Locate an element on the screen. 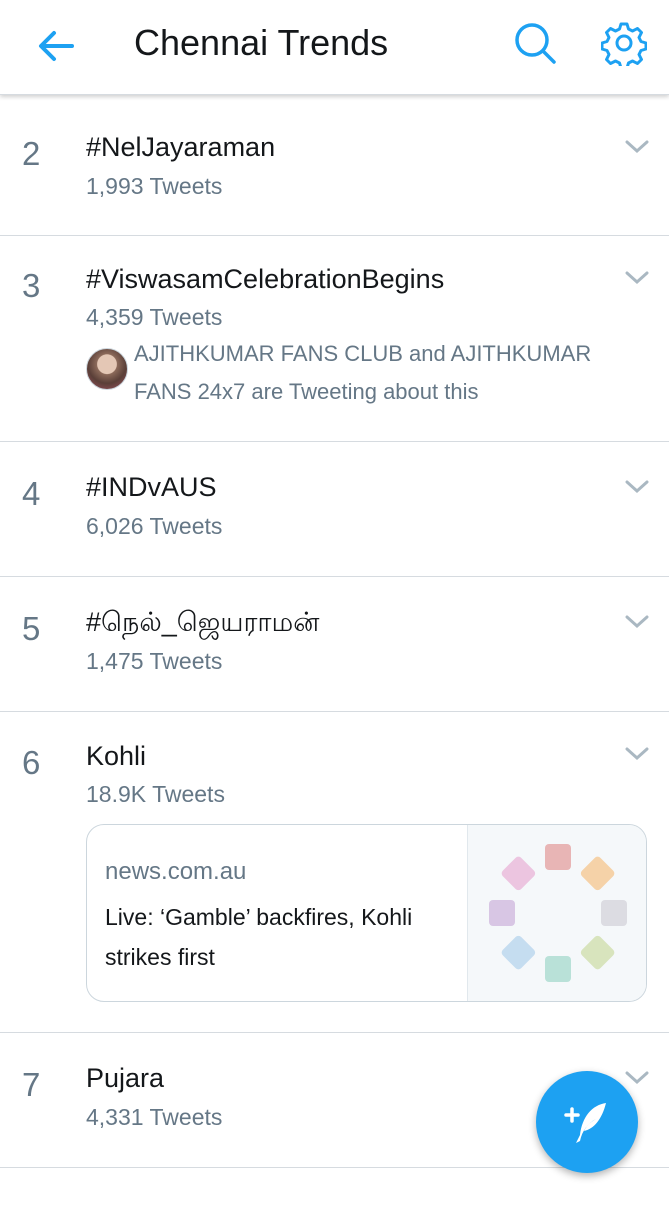 This screenshot has height=1208, width=669. back-button is located at coordinates (56, 46).